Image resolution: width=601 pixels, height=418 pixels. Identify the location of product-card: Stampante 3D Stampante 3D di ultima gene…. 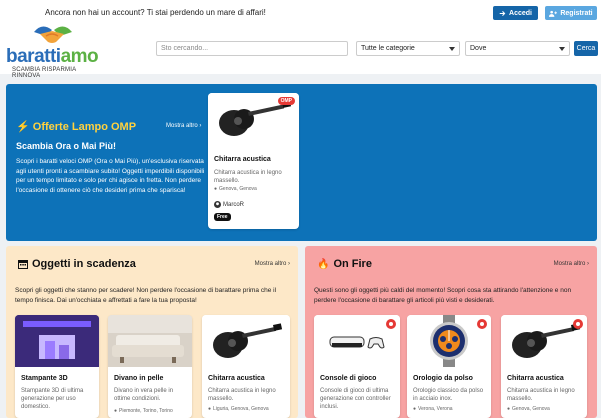
(57, 366).